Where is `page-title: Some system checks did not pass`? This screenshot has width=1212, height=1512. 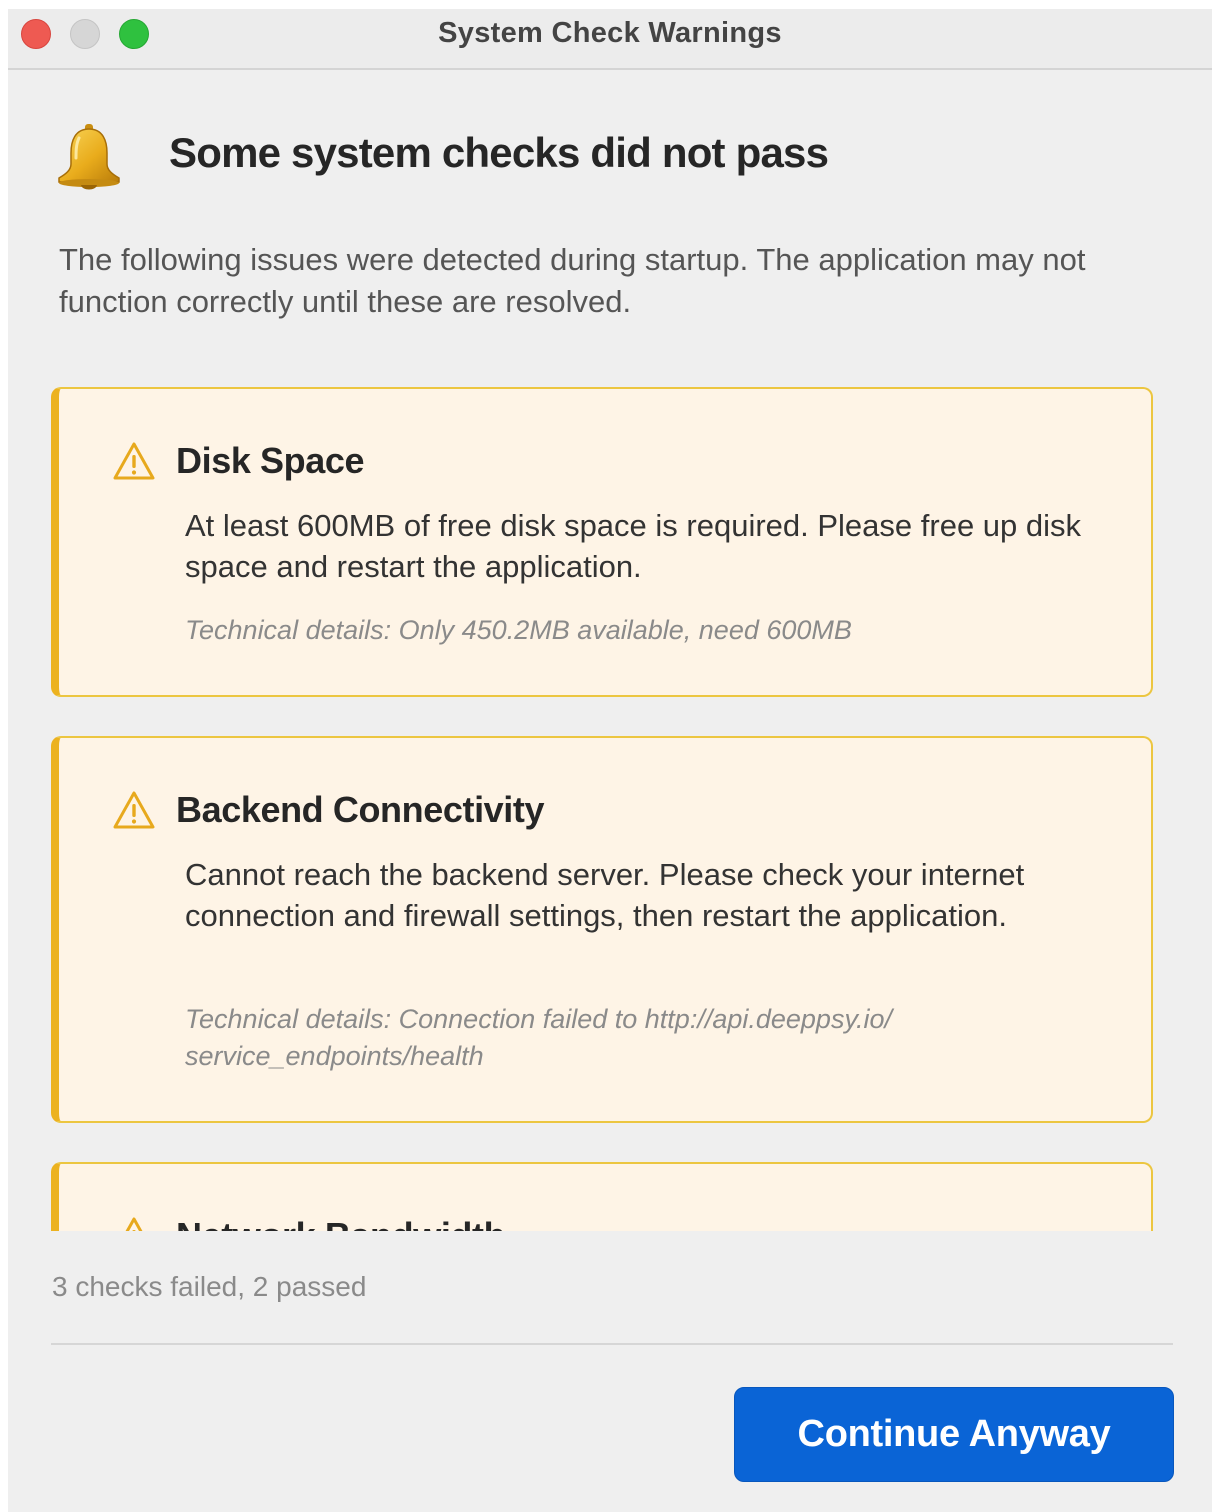
page-title: Some system checks did not pass is located at coordinates (499, 152).